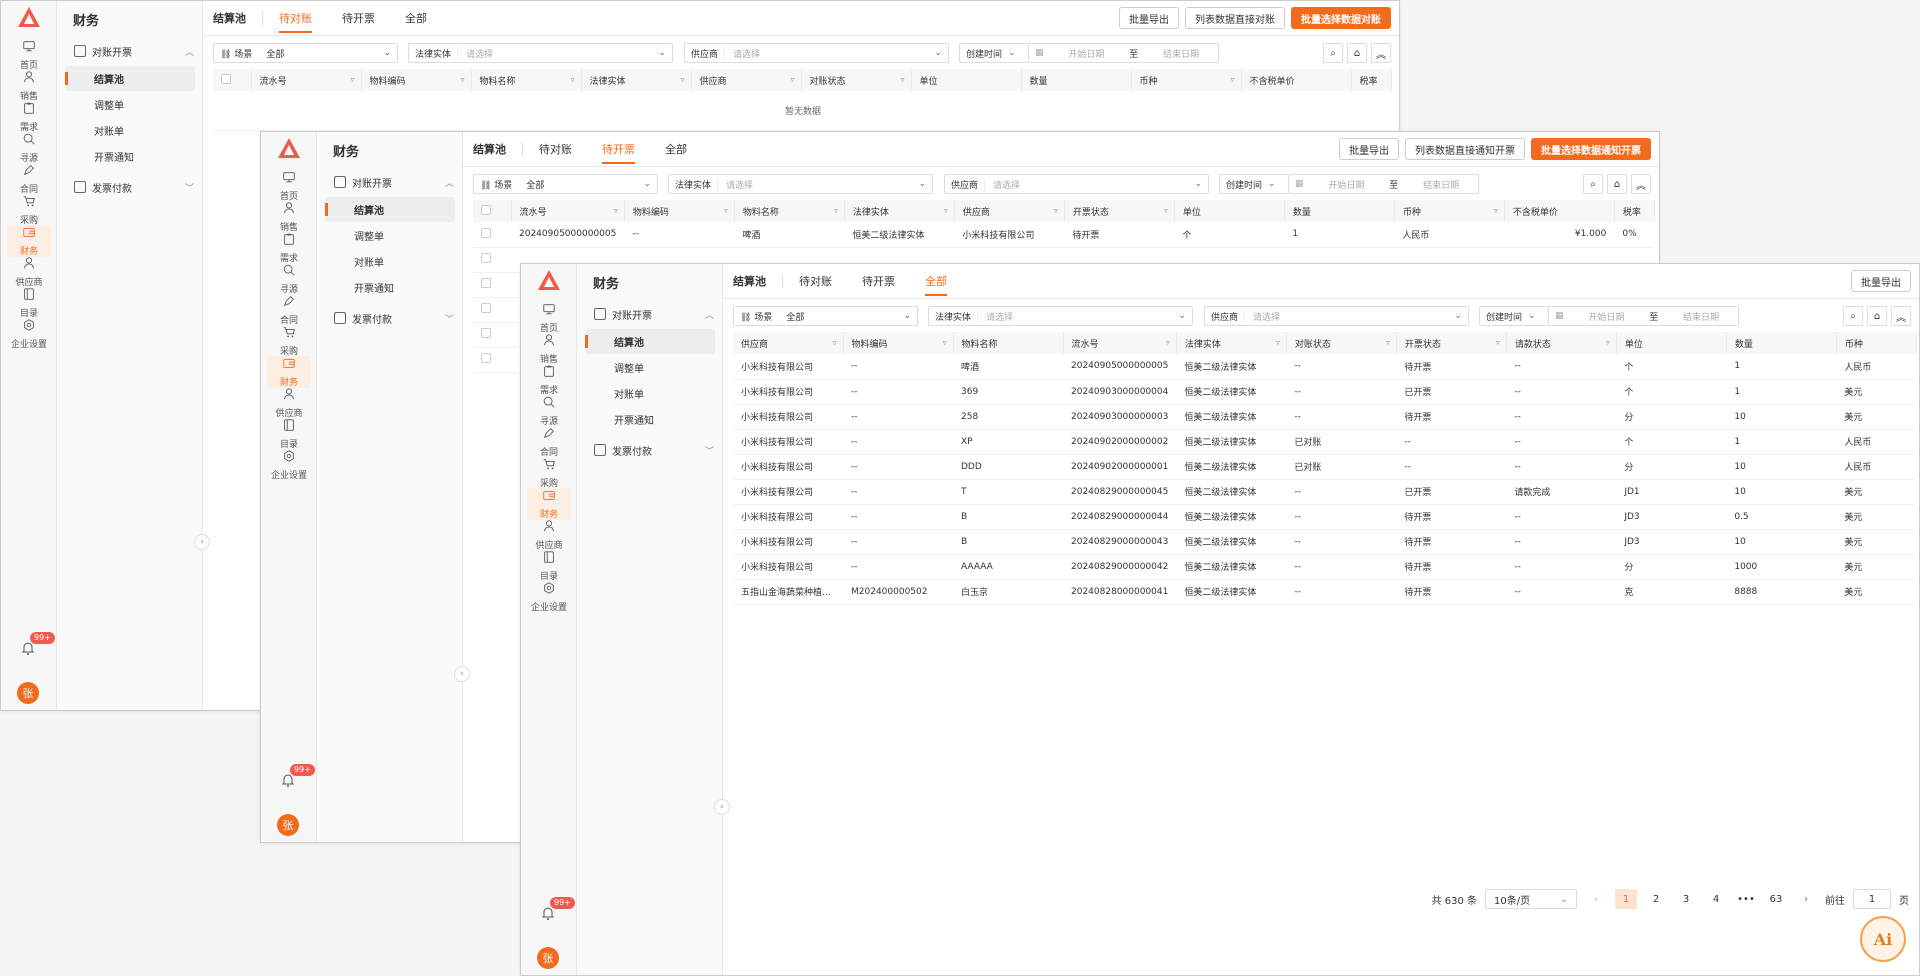  Describe the element at coordinates (1369, 149) in the screenshot. I see `action-button-0: 批量导出` at that location.